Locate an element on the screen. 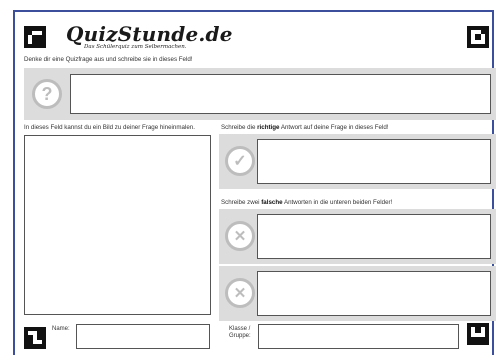 This screenshot has width=502, height=360. question-panel: ? is located at coordinates (260, 94).